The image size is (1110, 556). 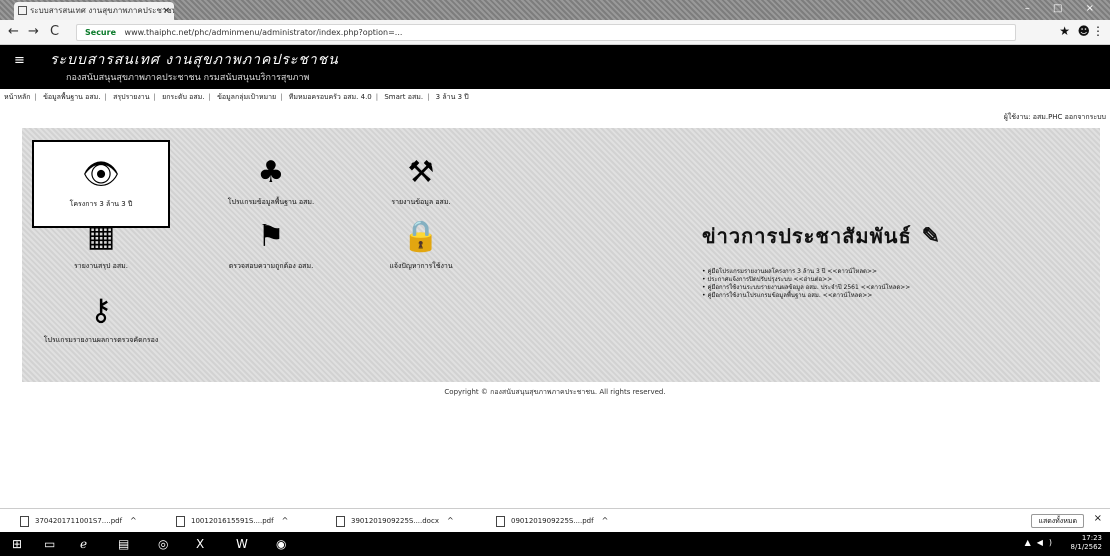 I want to click on word-icon: W, so click(x=242, y=544).